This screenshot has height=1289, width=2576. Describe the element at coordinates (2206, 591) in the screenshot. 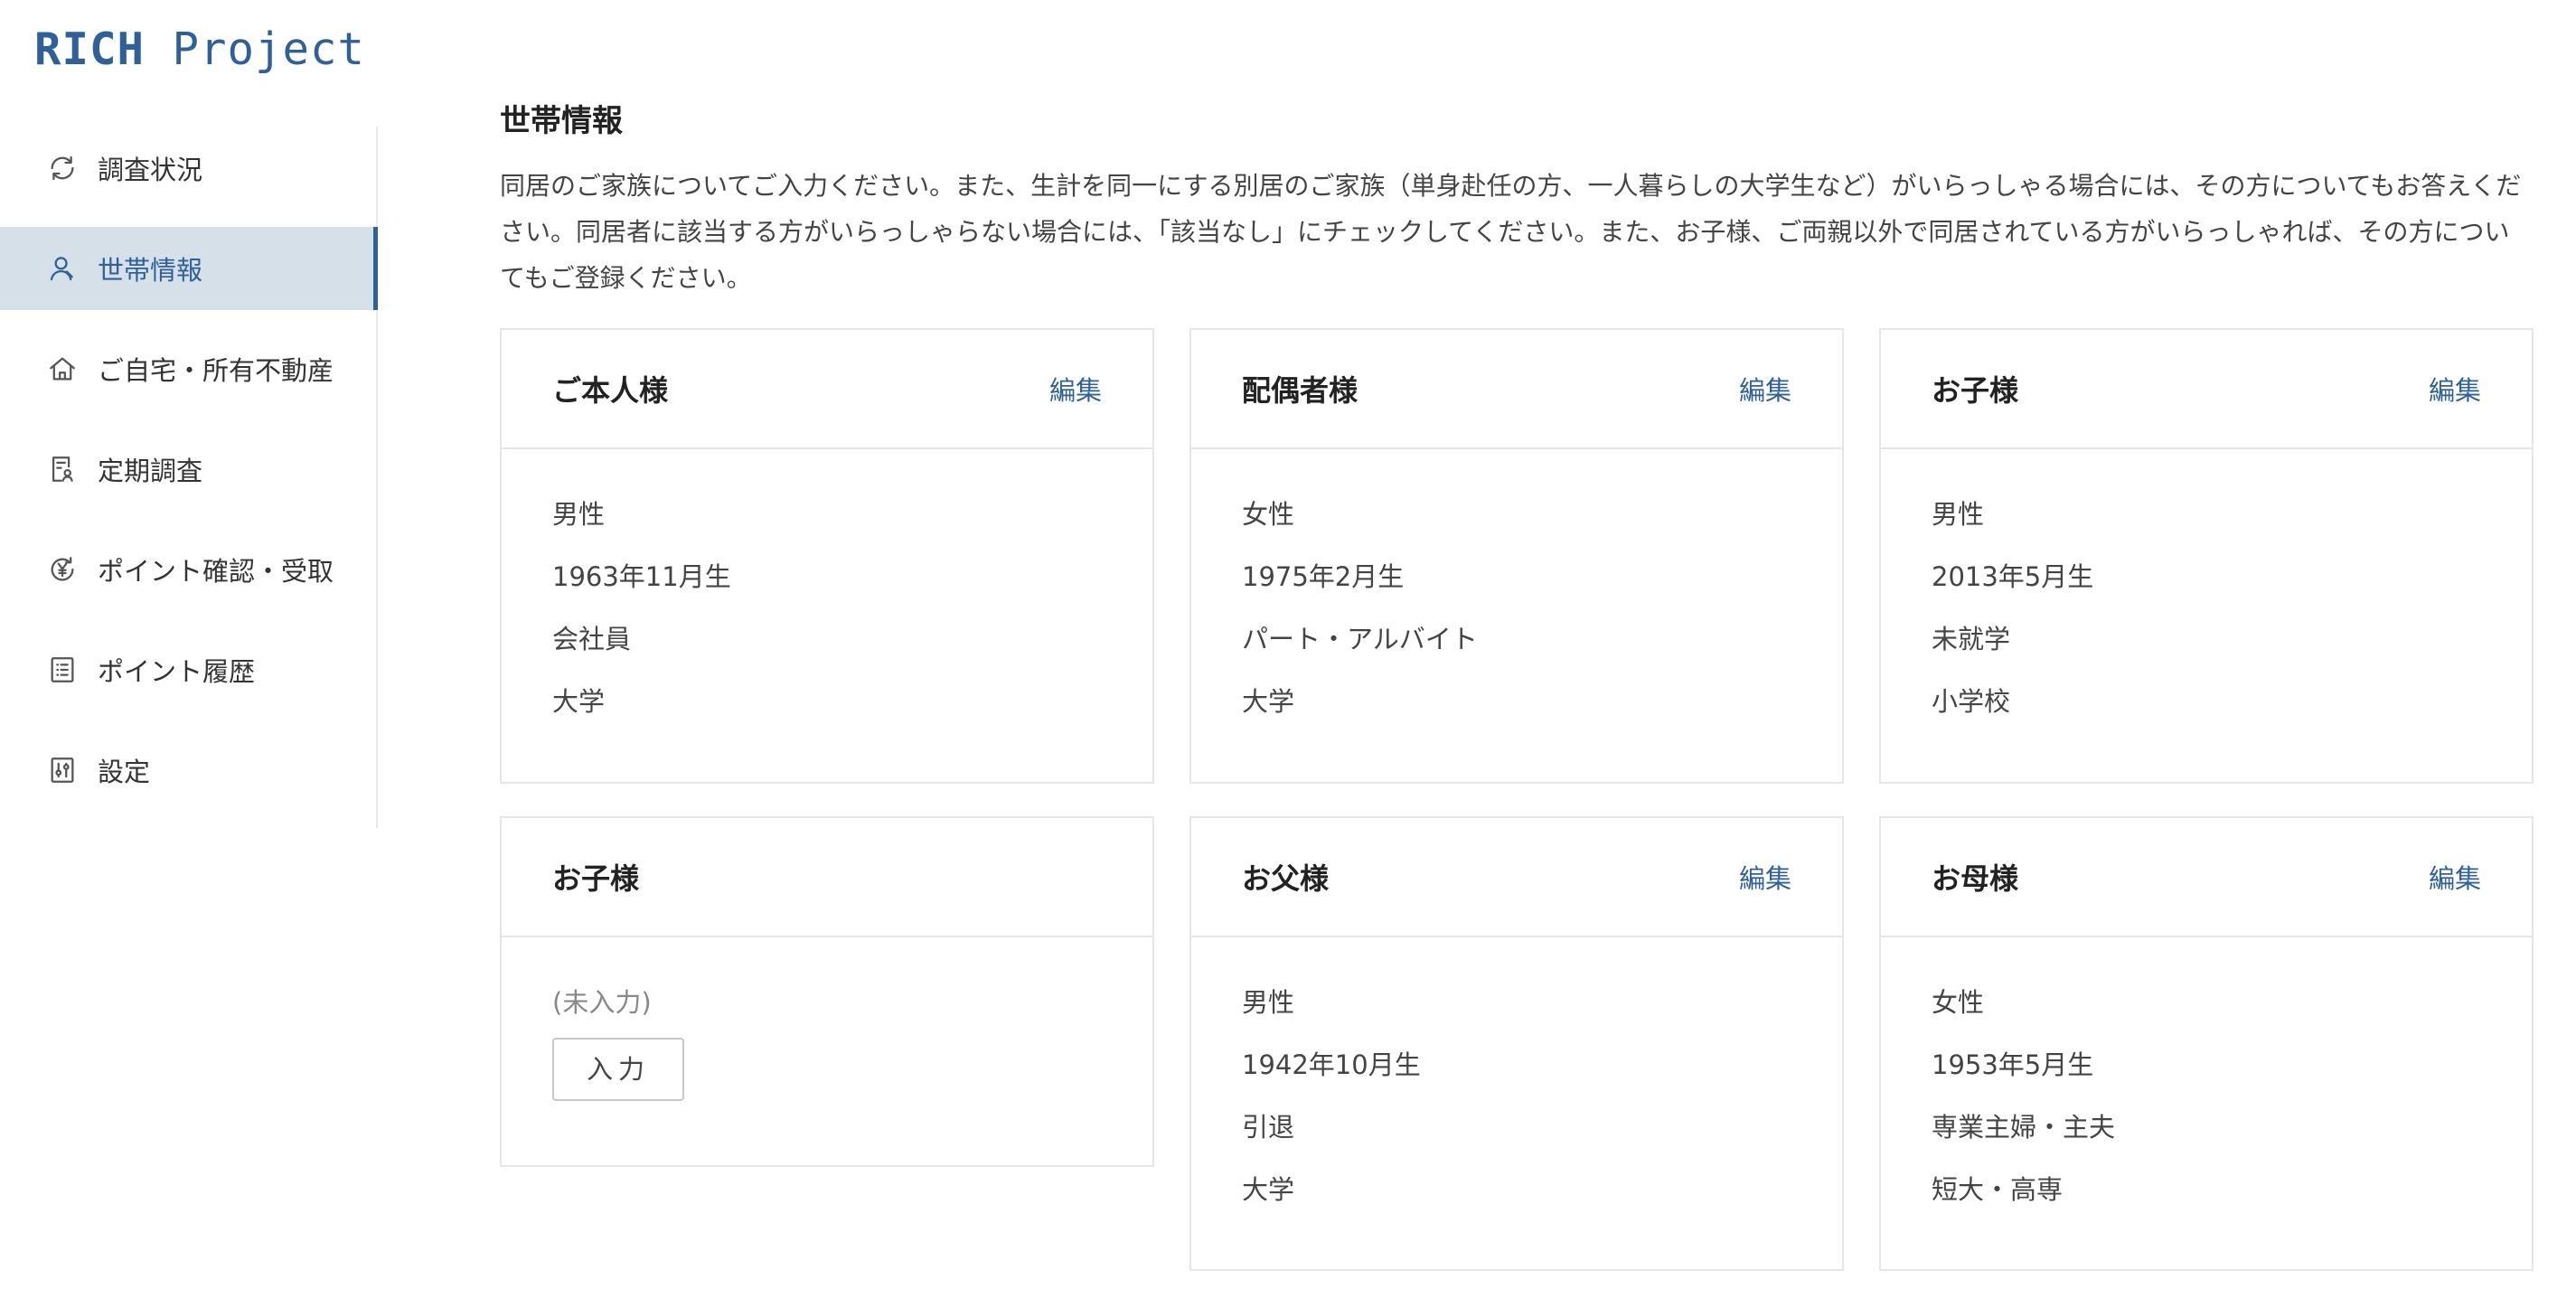

I see `card-body: 男性 2013年5月生 未就学 小学校` at that location.